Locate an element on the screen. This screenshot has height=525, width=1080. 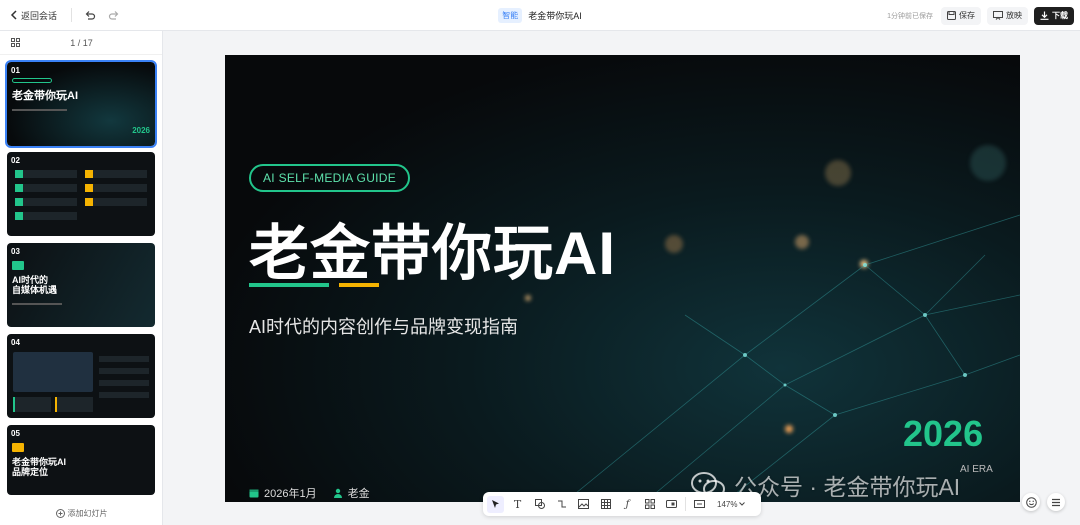
menu-button is located at coordinates (1056, 502).